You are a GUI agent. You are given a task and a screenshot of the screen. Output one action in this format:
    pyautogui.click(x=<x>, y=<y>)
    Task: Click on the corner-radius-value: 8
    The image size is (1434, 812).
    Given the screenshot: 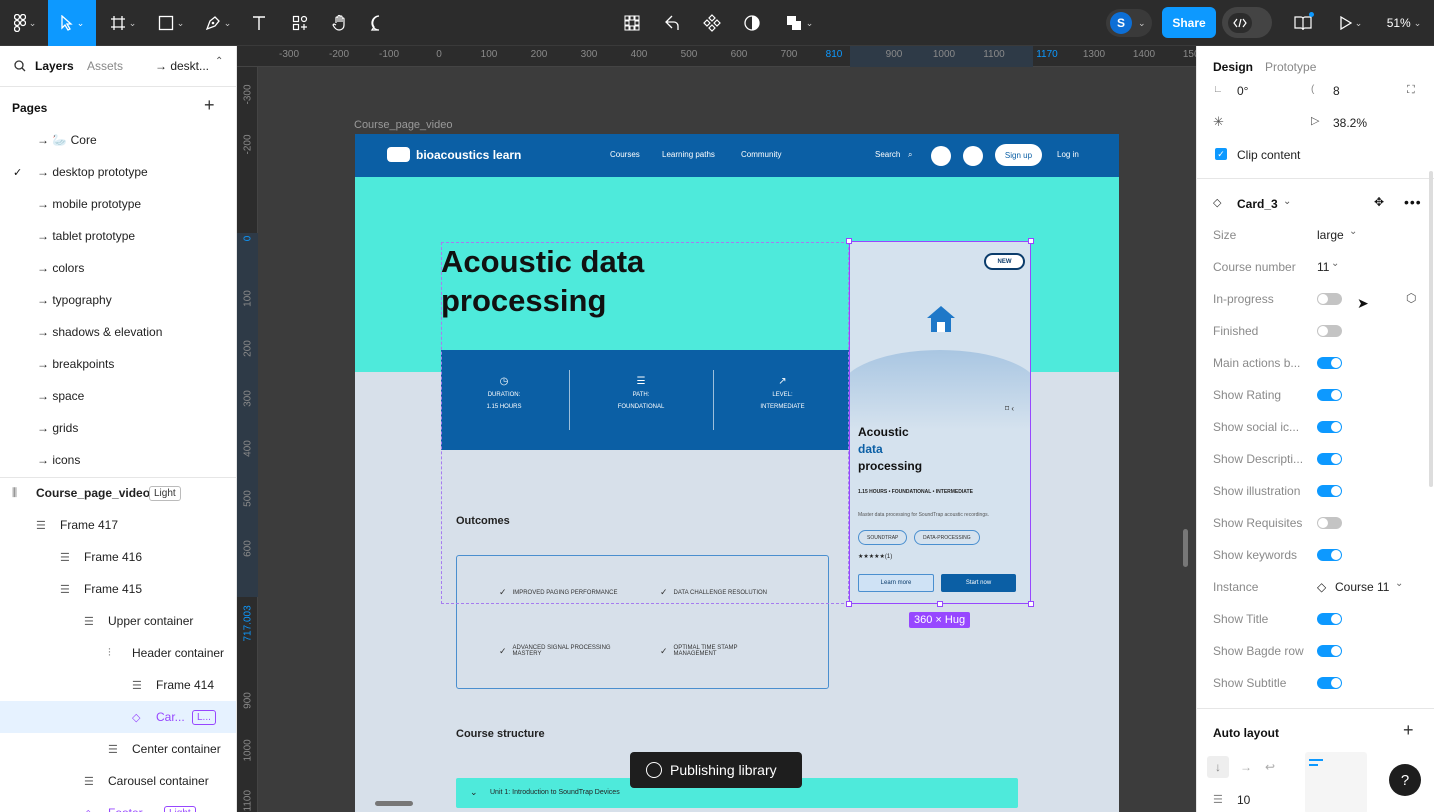 What is the action you would take?
    pyautogui.click(x=1336, y=91)
    